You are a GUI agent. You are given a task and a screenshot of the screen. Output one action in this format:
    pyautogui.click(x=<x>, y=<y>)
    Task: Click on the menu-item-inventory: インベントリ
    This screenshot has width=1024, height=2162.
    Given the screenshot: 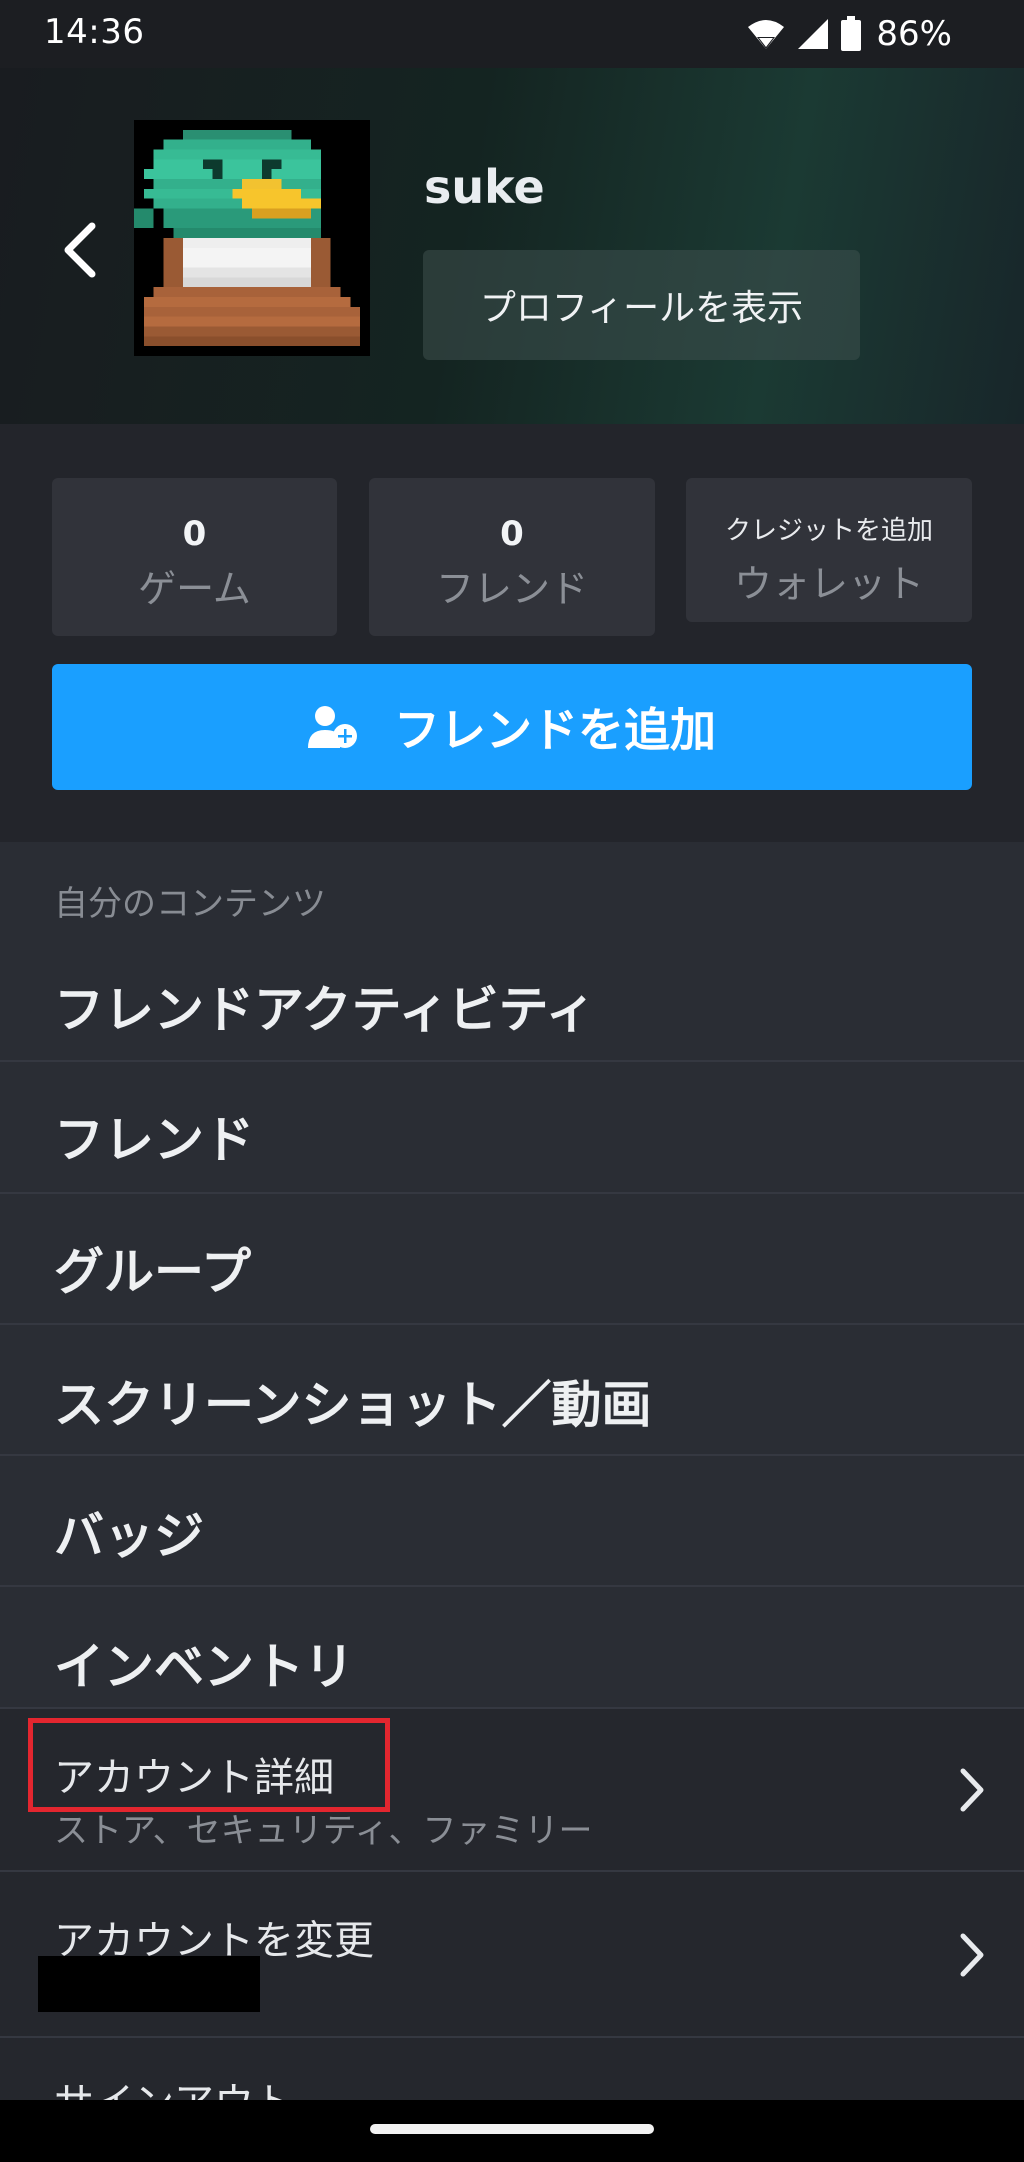 What is the action you would take?
    pyautogui.click(x=512, y=1648)
    